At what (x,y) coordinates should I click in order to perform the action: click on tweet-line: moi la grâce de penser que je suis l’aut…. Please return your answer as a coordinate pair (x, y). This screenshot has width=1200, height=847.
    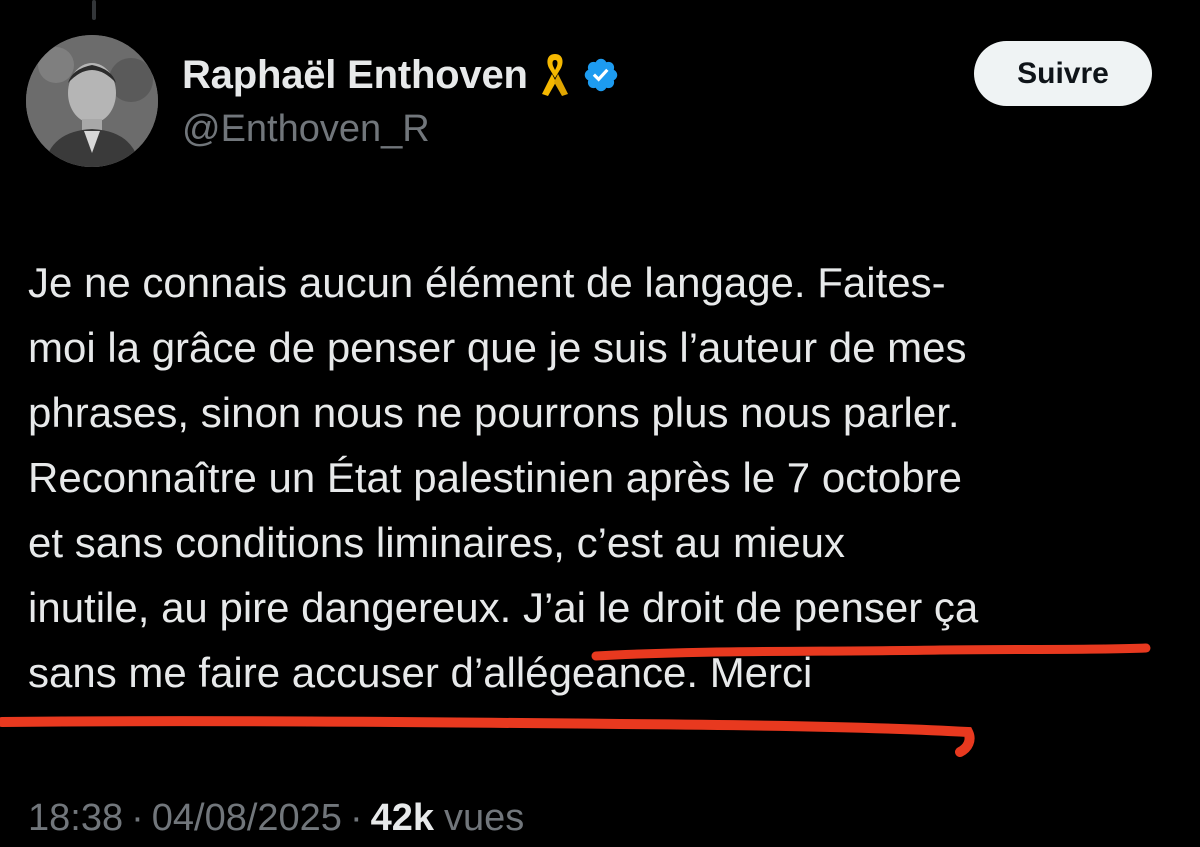
    Looking at the image, I should click on (497, 347).